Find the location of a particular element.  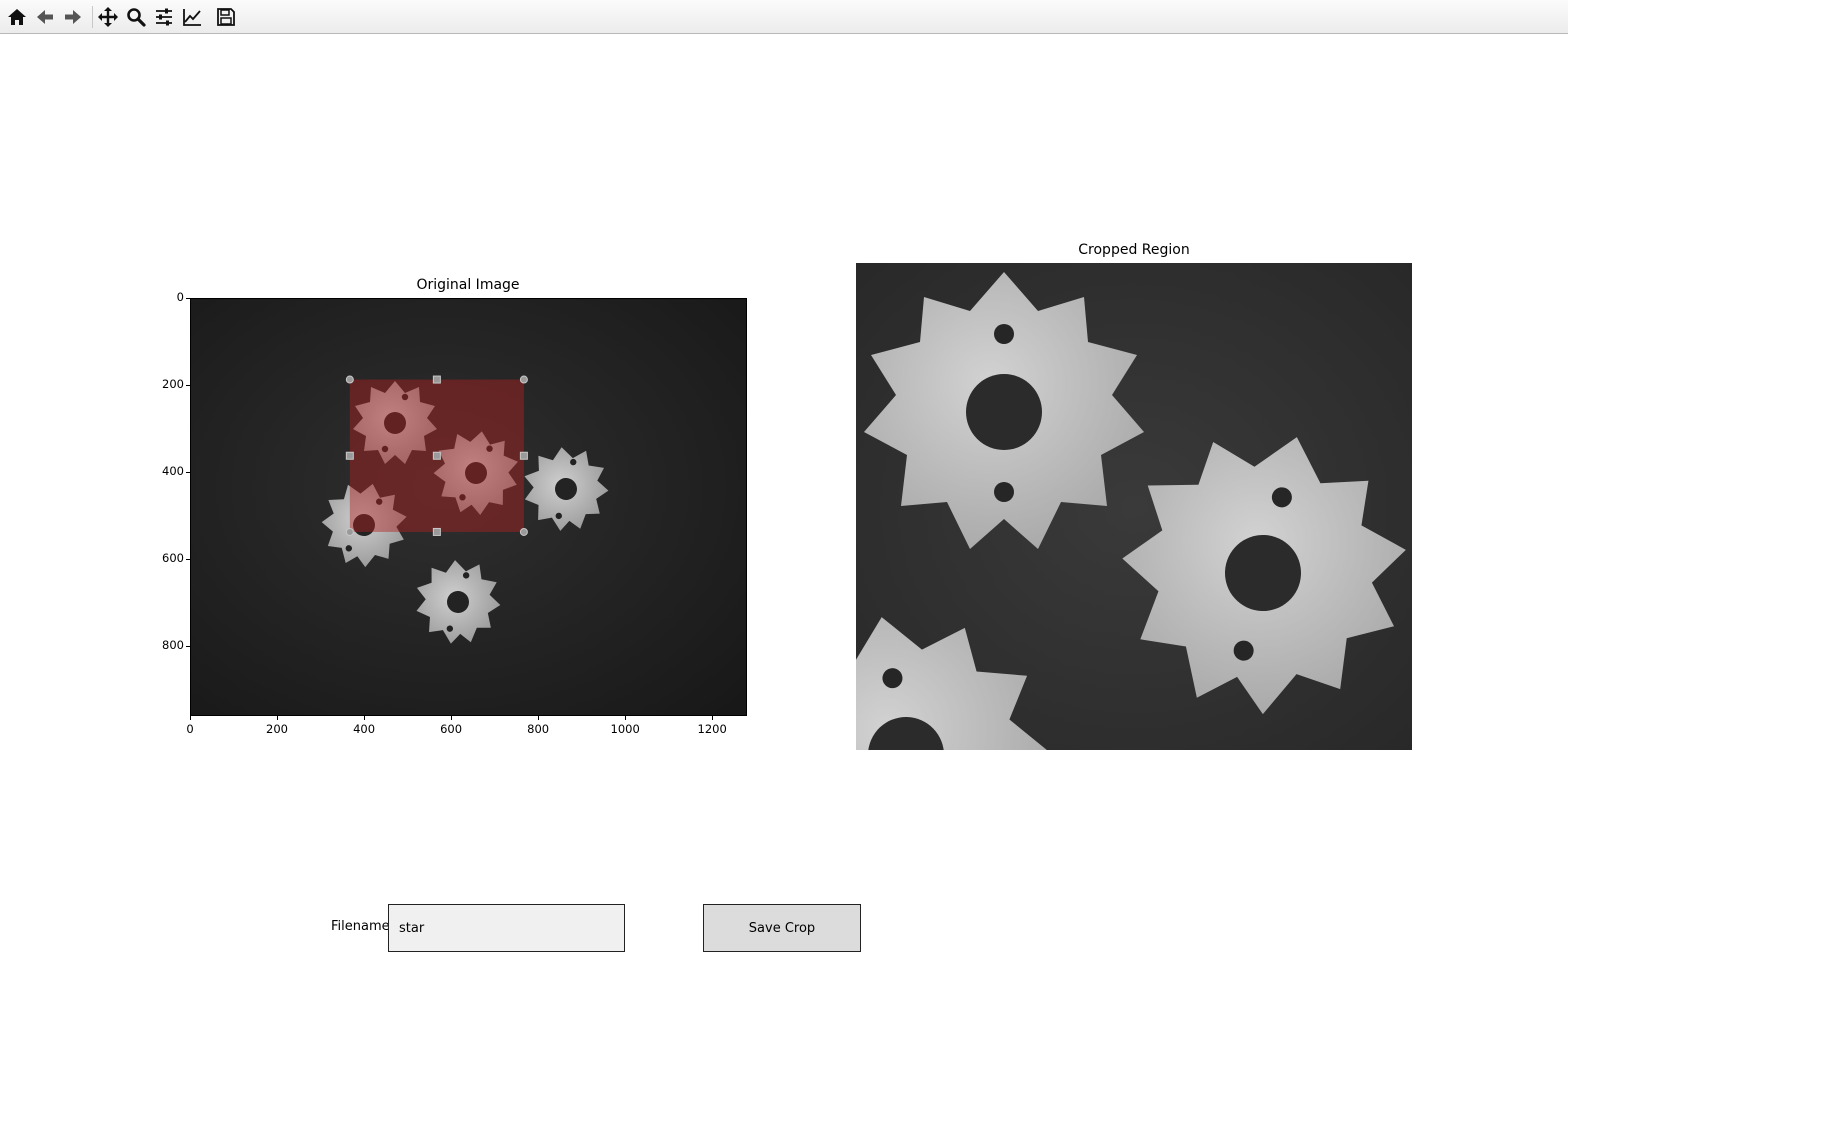

cropped-region-axes is located at coordinates (1134, 506).